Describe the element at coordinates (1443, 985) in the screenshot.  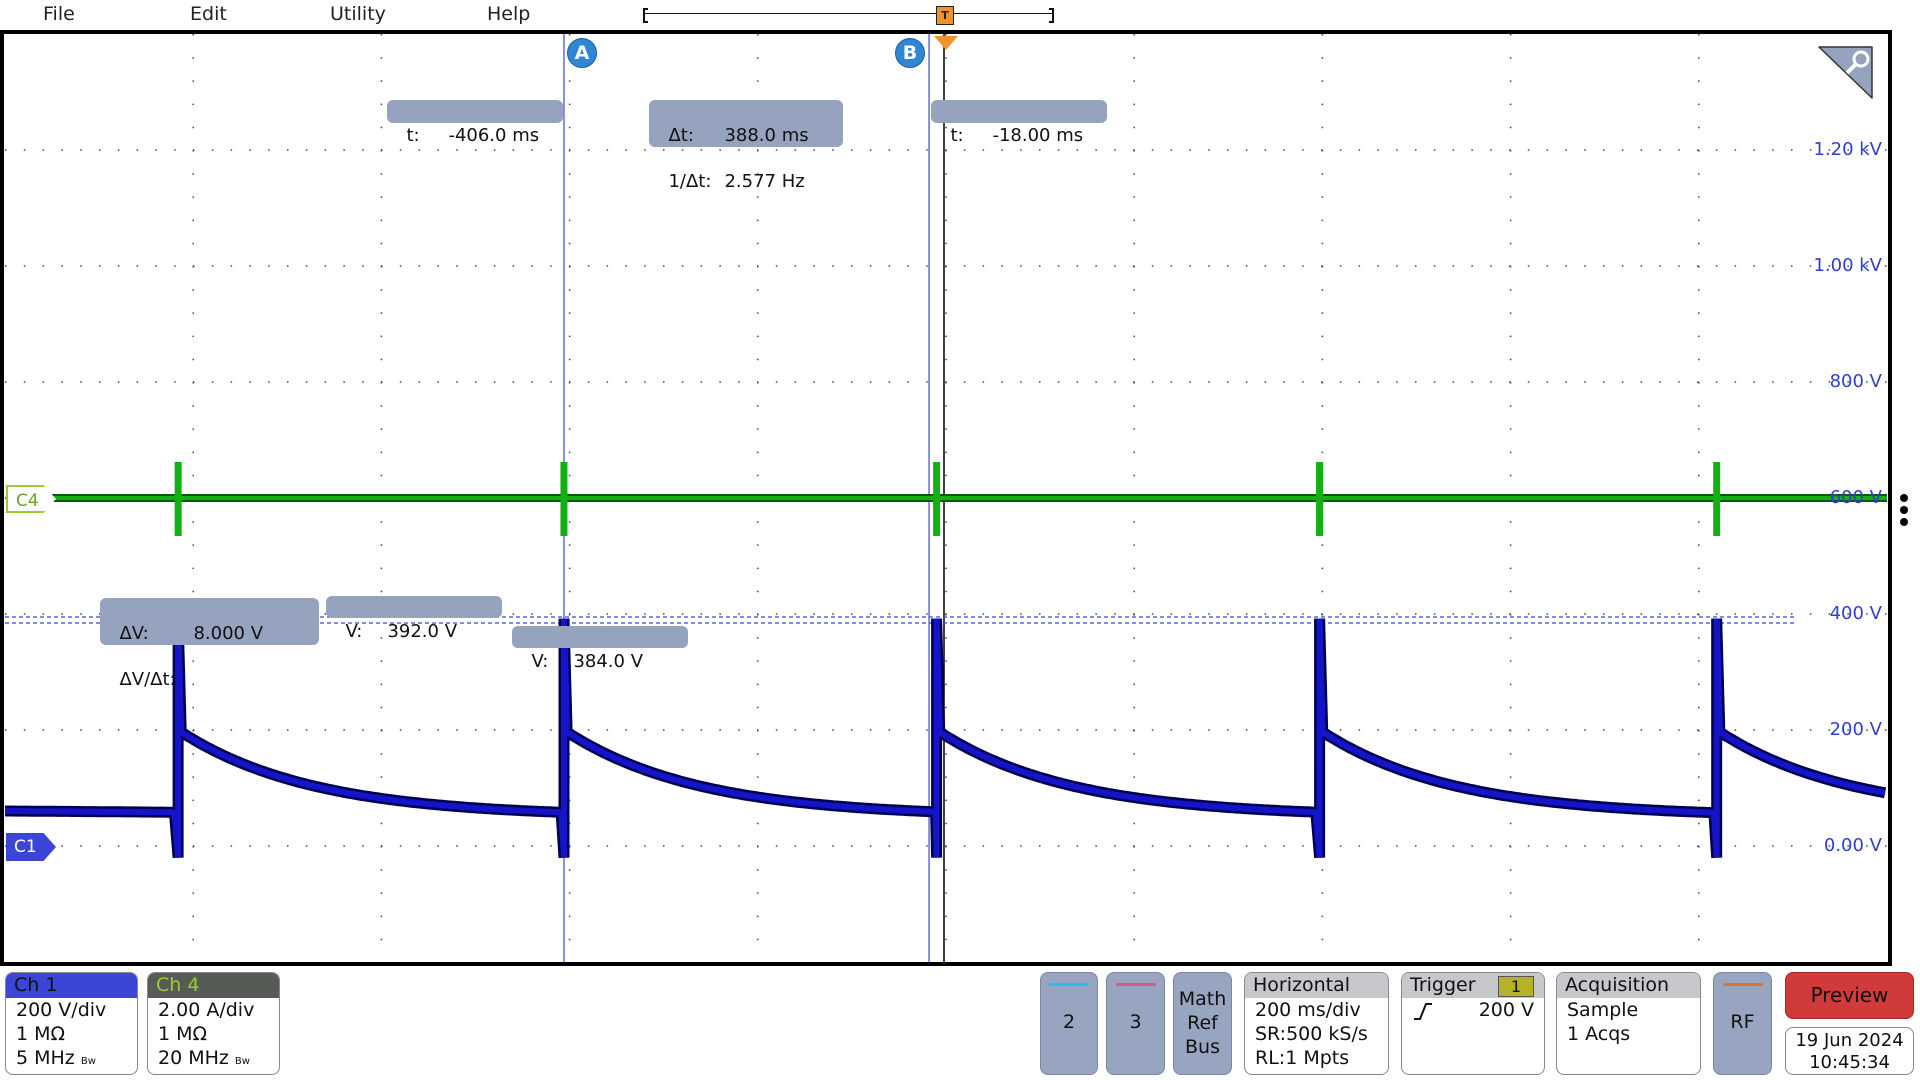
I see `trigger-title: Trigger` at that location.